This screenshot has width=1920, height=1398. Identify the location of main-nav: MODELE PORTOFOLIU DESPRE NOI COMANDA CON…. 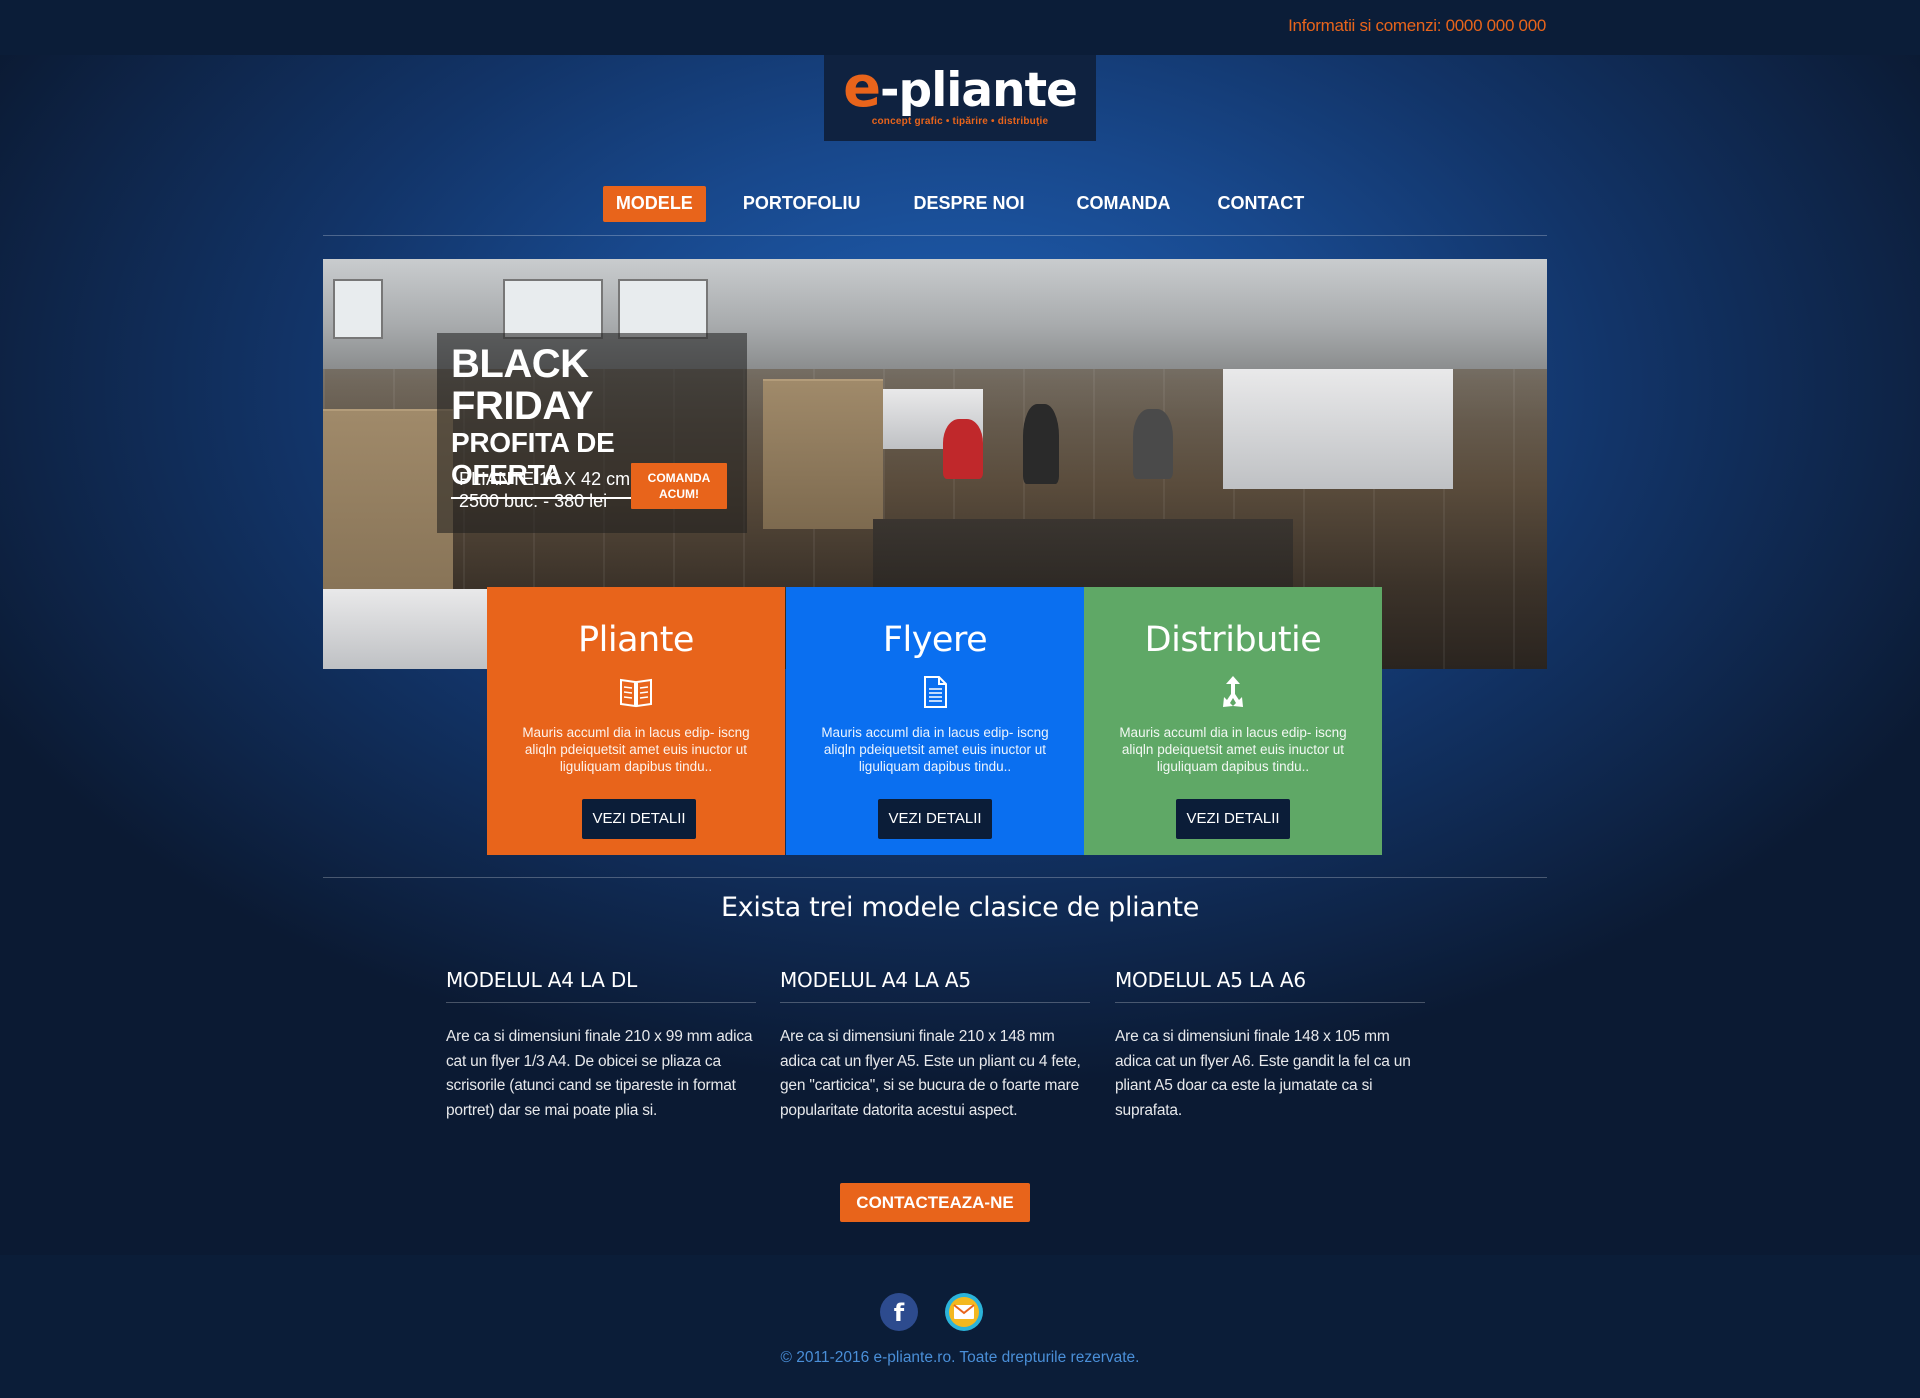
(960, 204).